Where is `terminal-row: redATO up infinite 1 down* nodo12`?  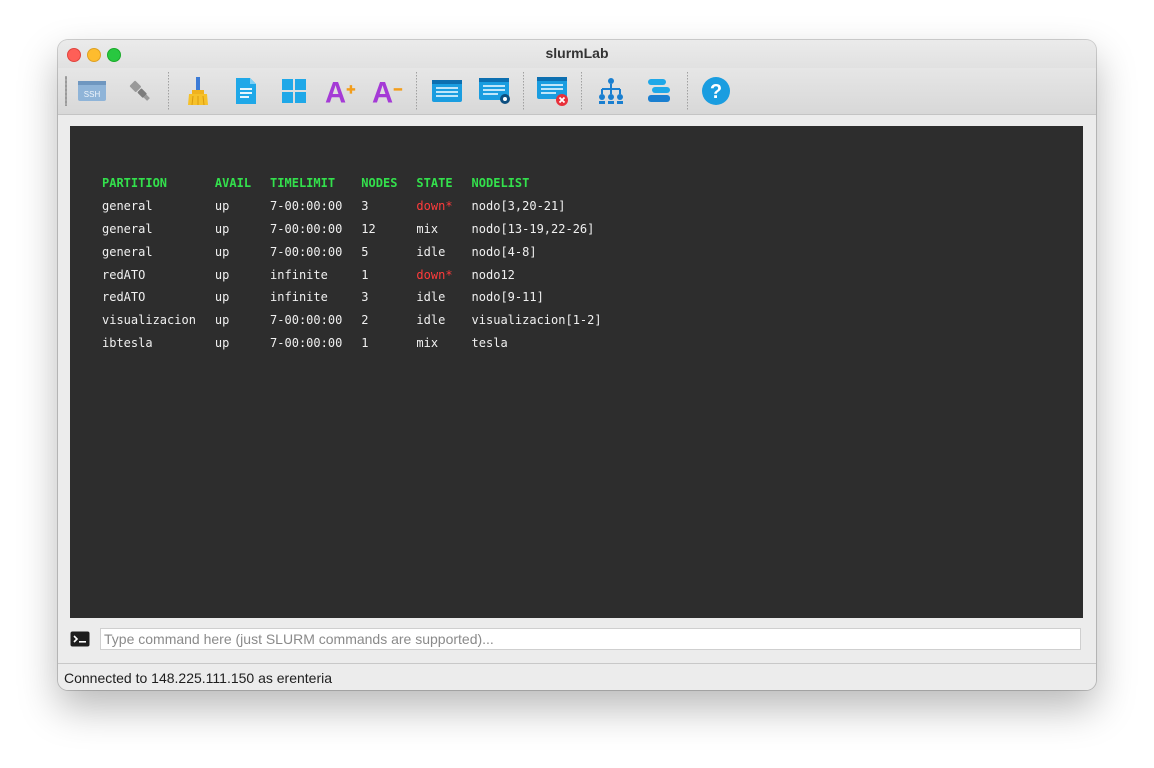
terminal-row: redATO up infinite 1 down* nodo12 is located at coordinates (354, 274).